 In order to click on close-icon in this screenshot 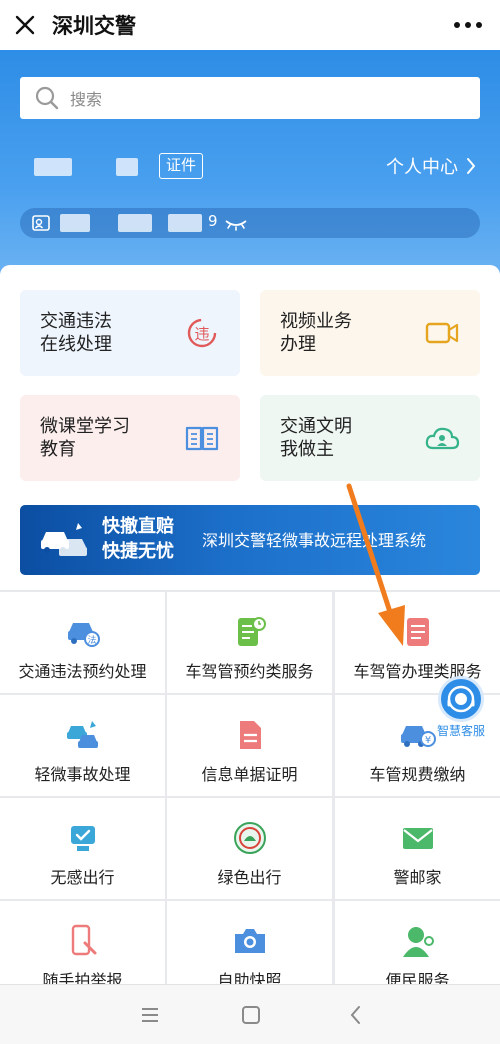, I will do `click(25, 25)`.